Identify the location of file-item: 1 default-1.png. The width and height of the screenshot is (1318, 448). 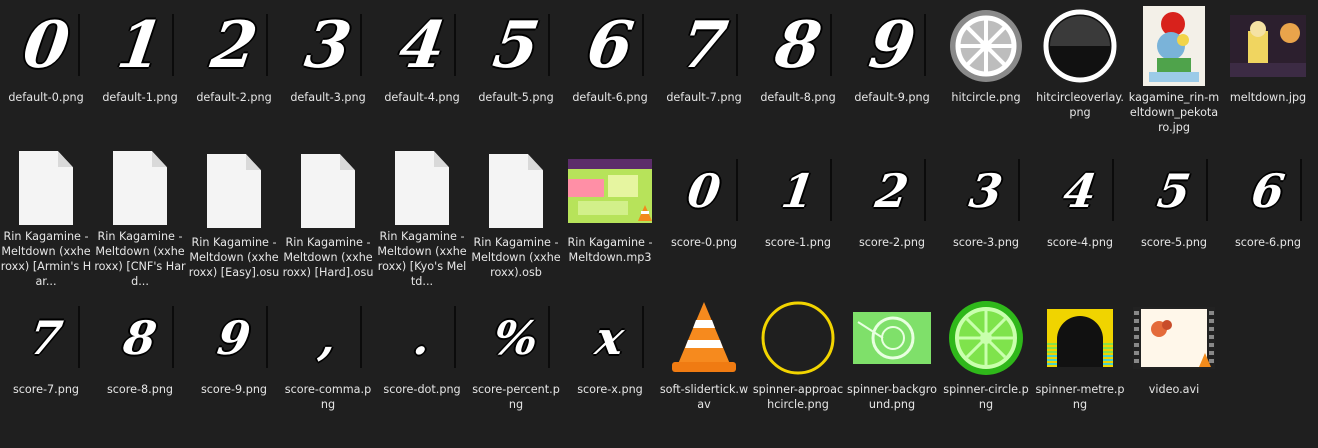
(140, 75).